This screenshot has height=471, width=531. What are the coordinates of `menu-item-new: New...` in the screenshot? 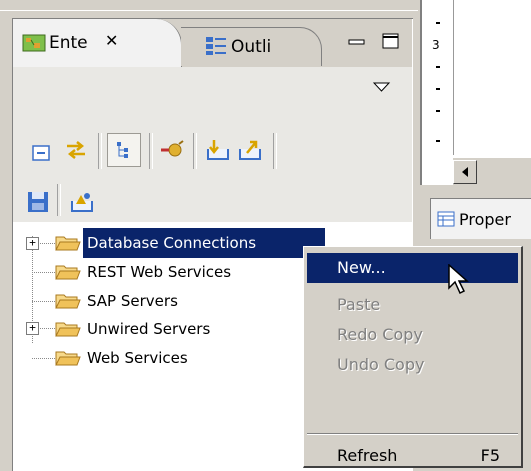 It's located at (412, 268).